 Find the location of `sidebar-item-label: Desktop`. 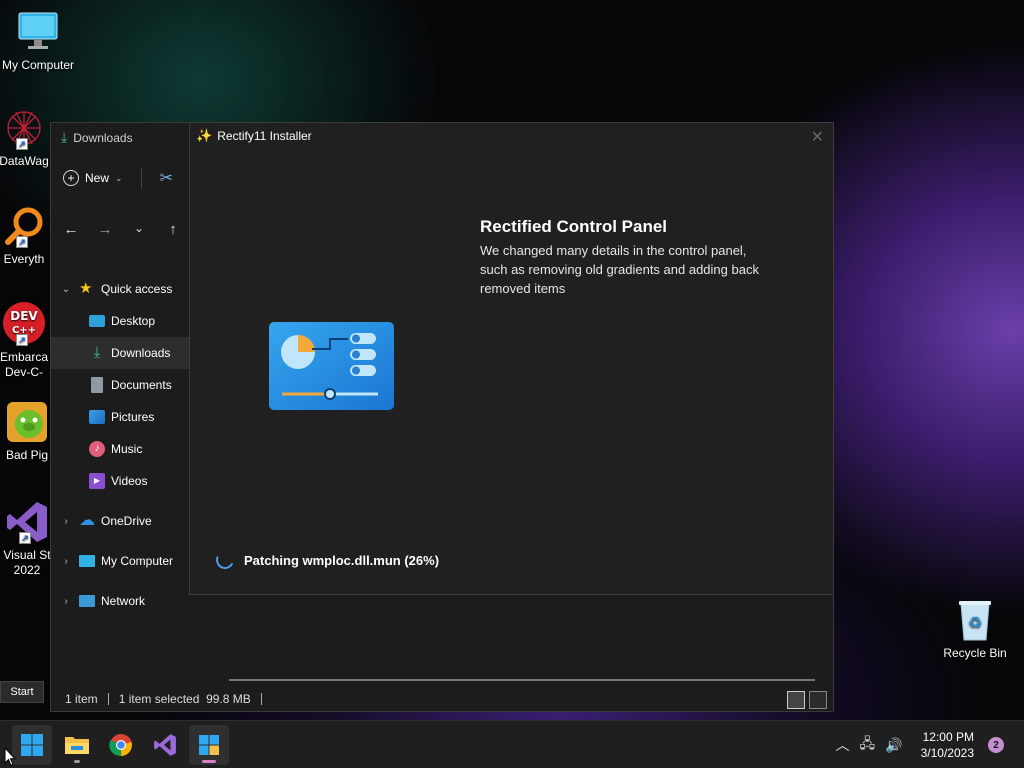

sidebar-item-label: Desktop is located at coordinates (133, 321).